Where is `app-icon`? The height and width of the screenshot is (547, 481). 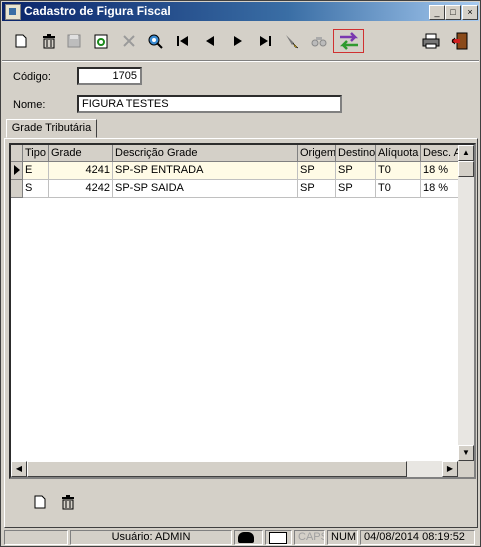
app-icon is located at coordinates (13, 12).